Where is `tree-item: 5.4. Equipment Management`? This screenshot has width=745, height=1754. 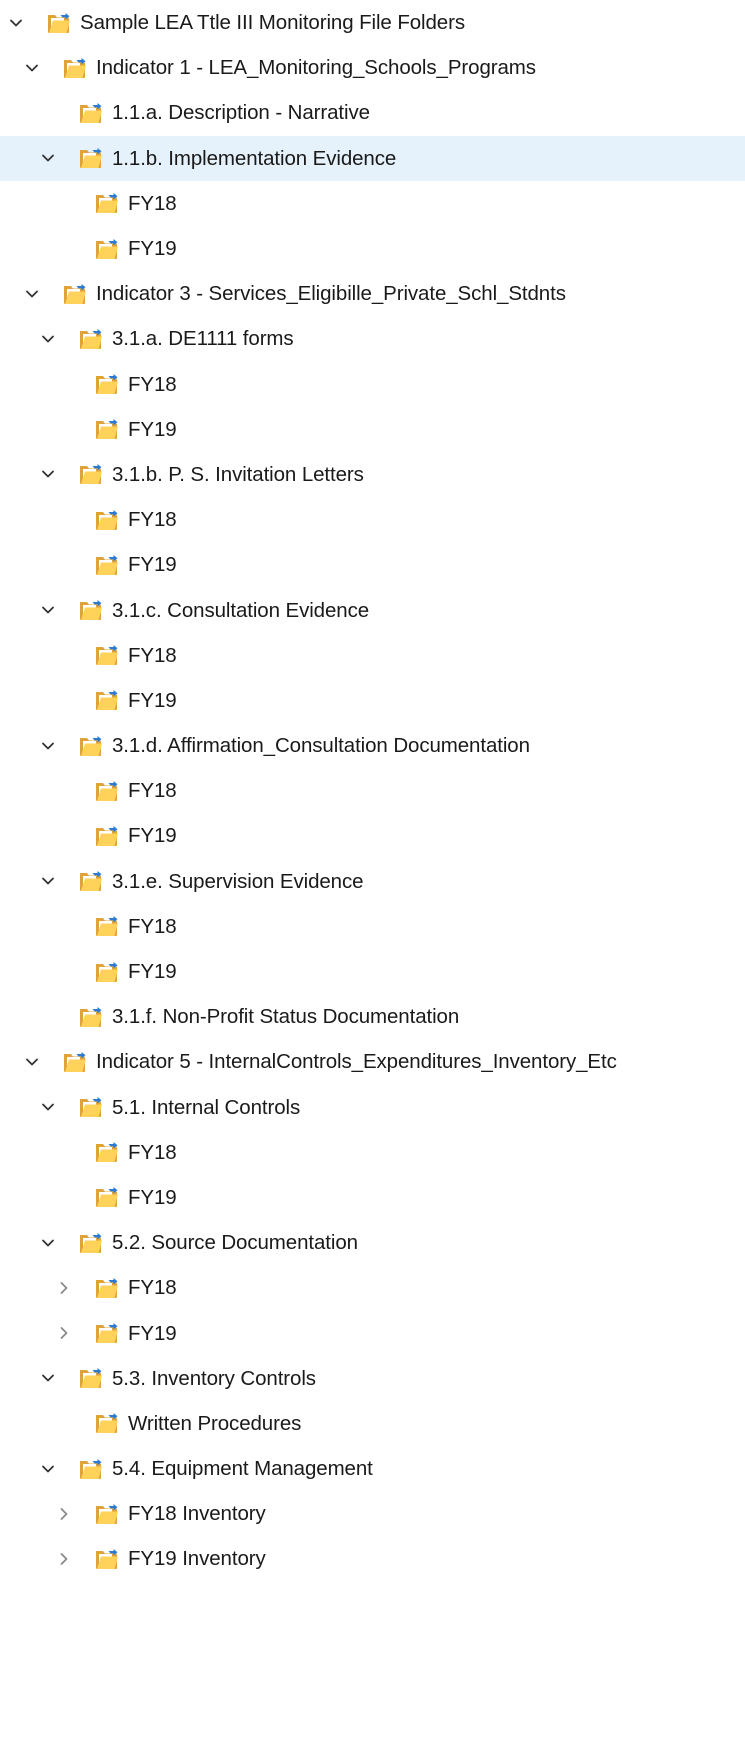 tree-item: 5.4. Equipment Management is located at coordinates (372, 1468).